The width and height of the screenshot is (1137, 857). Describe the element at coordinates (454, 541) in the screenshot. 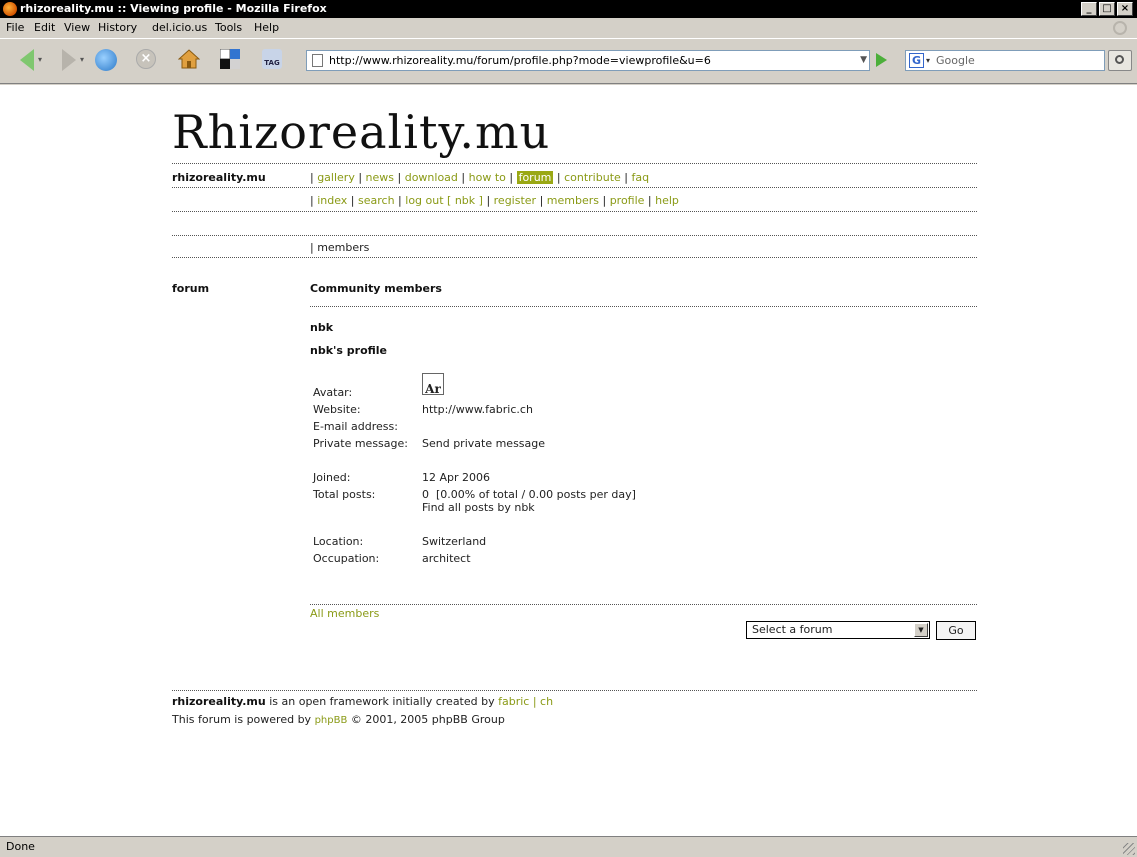

I see `location-value: Switzerland` at that location.